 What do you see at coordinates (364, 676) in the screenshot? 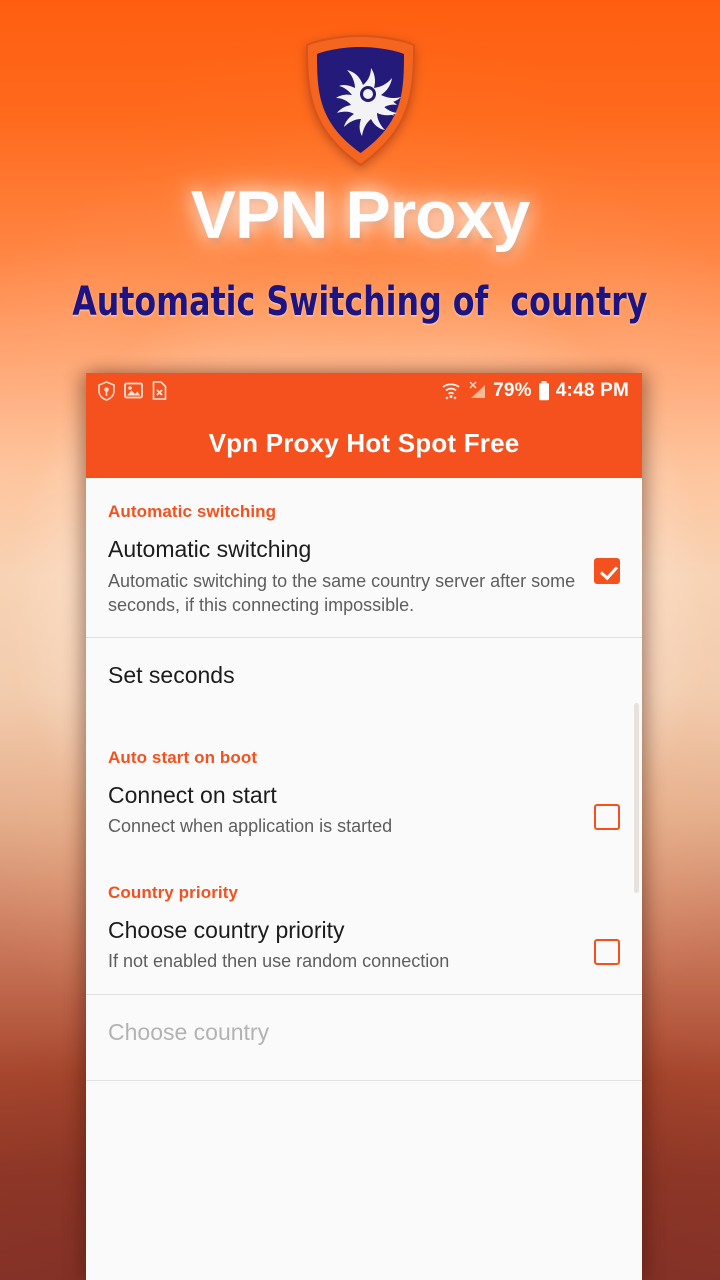
I see `setting-row-texts: Set seconds` at bounding box center [364, 676].